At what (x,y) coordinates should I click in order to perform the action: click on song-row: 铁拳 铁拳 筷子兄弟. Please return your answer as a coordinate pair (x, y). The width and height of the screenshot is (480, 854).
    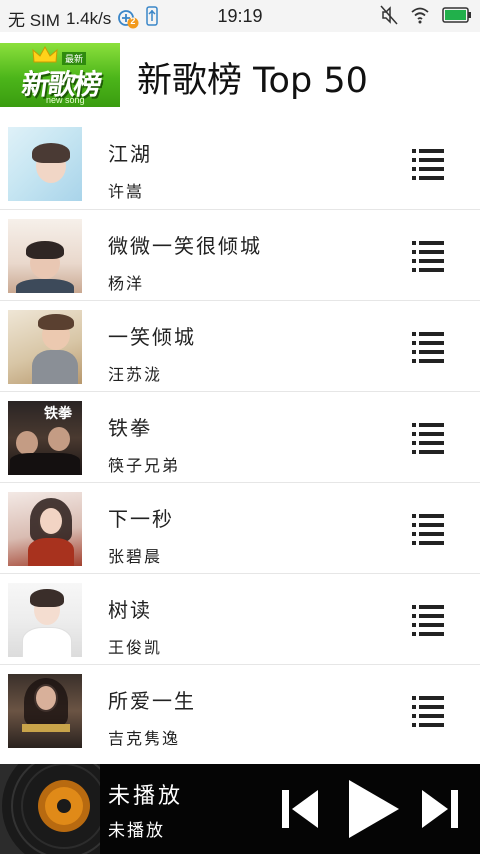
    Looking at the image, I should click on (240, 436).